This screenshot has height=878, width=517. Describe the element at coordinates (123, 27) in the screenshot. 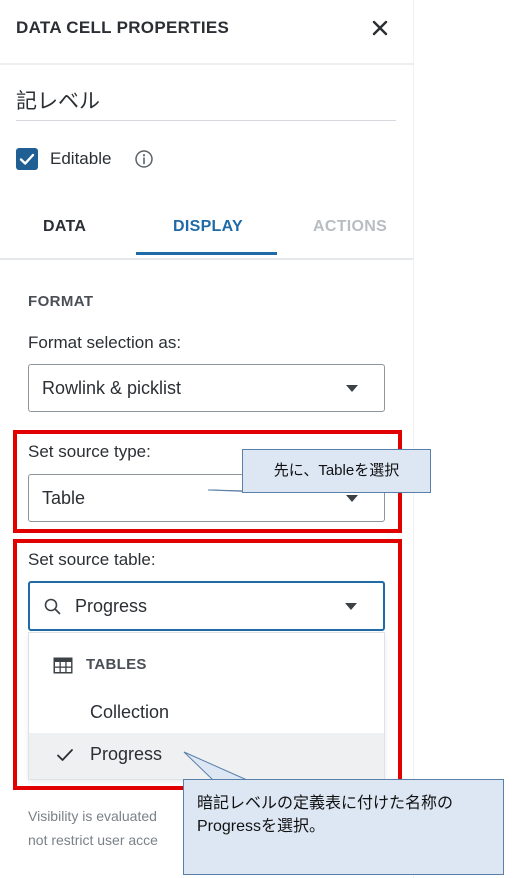

I see `panel-title: DATA CELL PROPERTIES` at that location.